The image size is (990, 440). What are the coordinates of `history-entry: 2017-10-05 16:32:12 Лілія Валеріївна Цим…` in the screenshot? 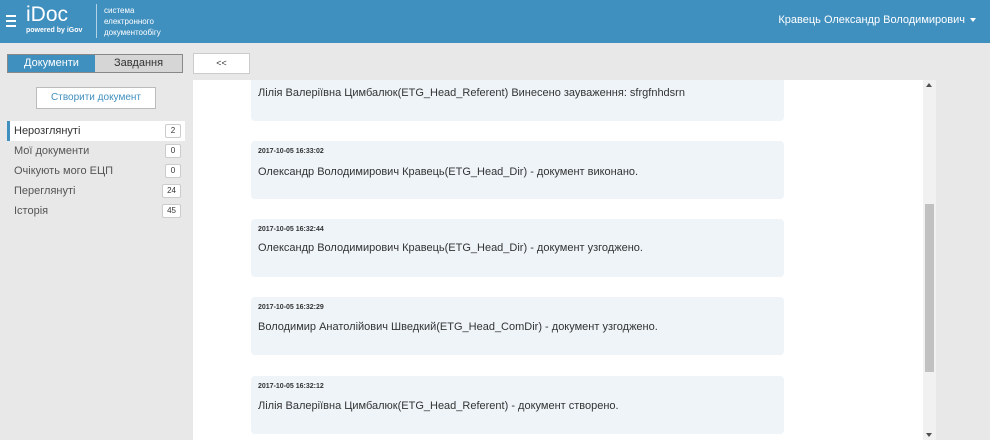 It's located at (517, 405).